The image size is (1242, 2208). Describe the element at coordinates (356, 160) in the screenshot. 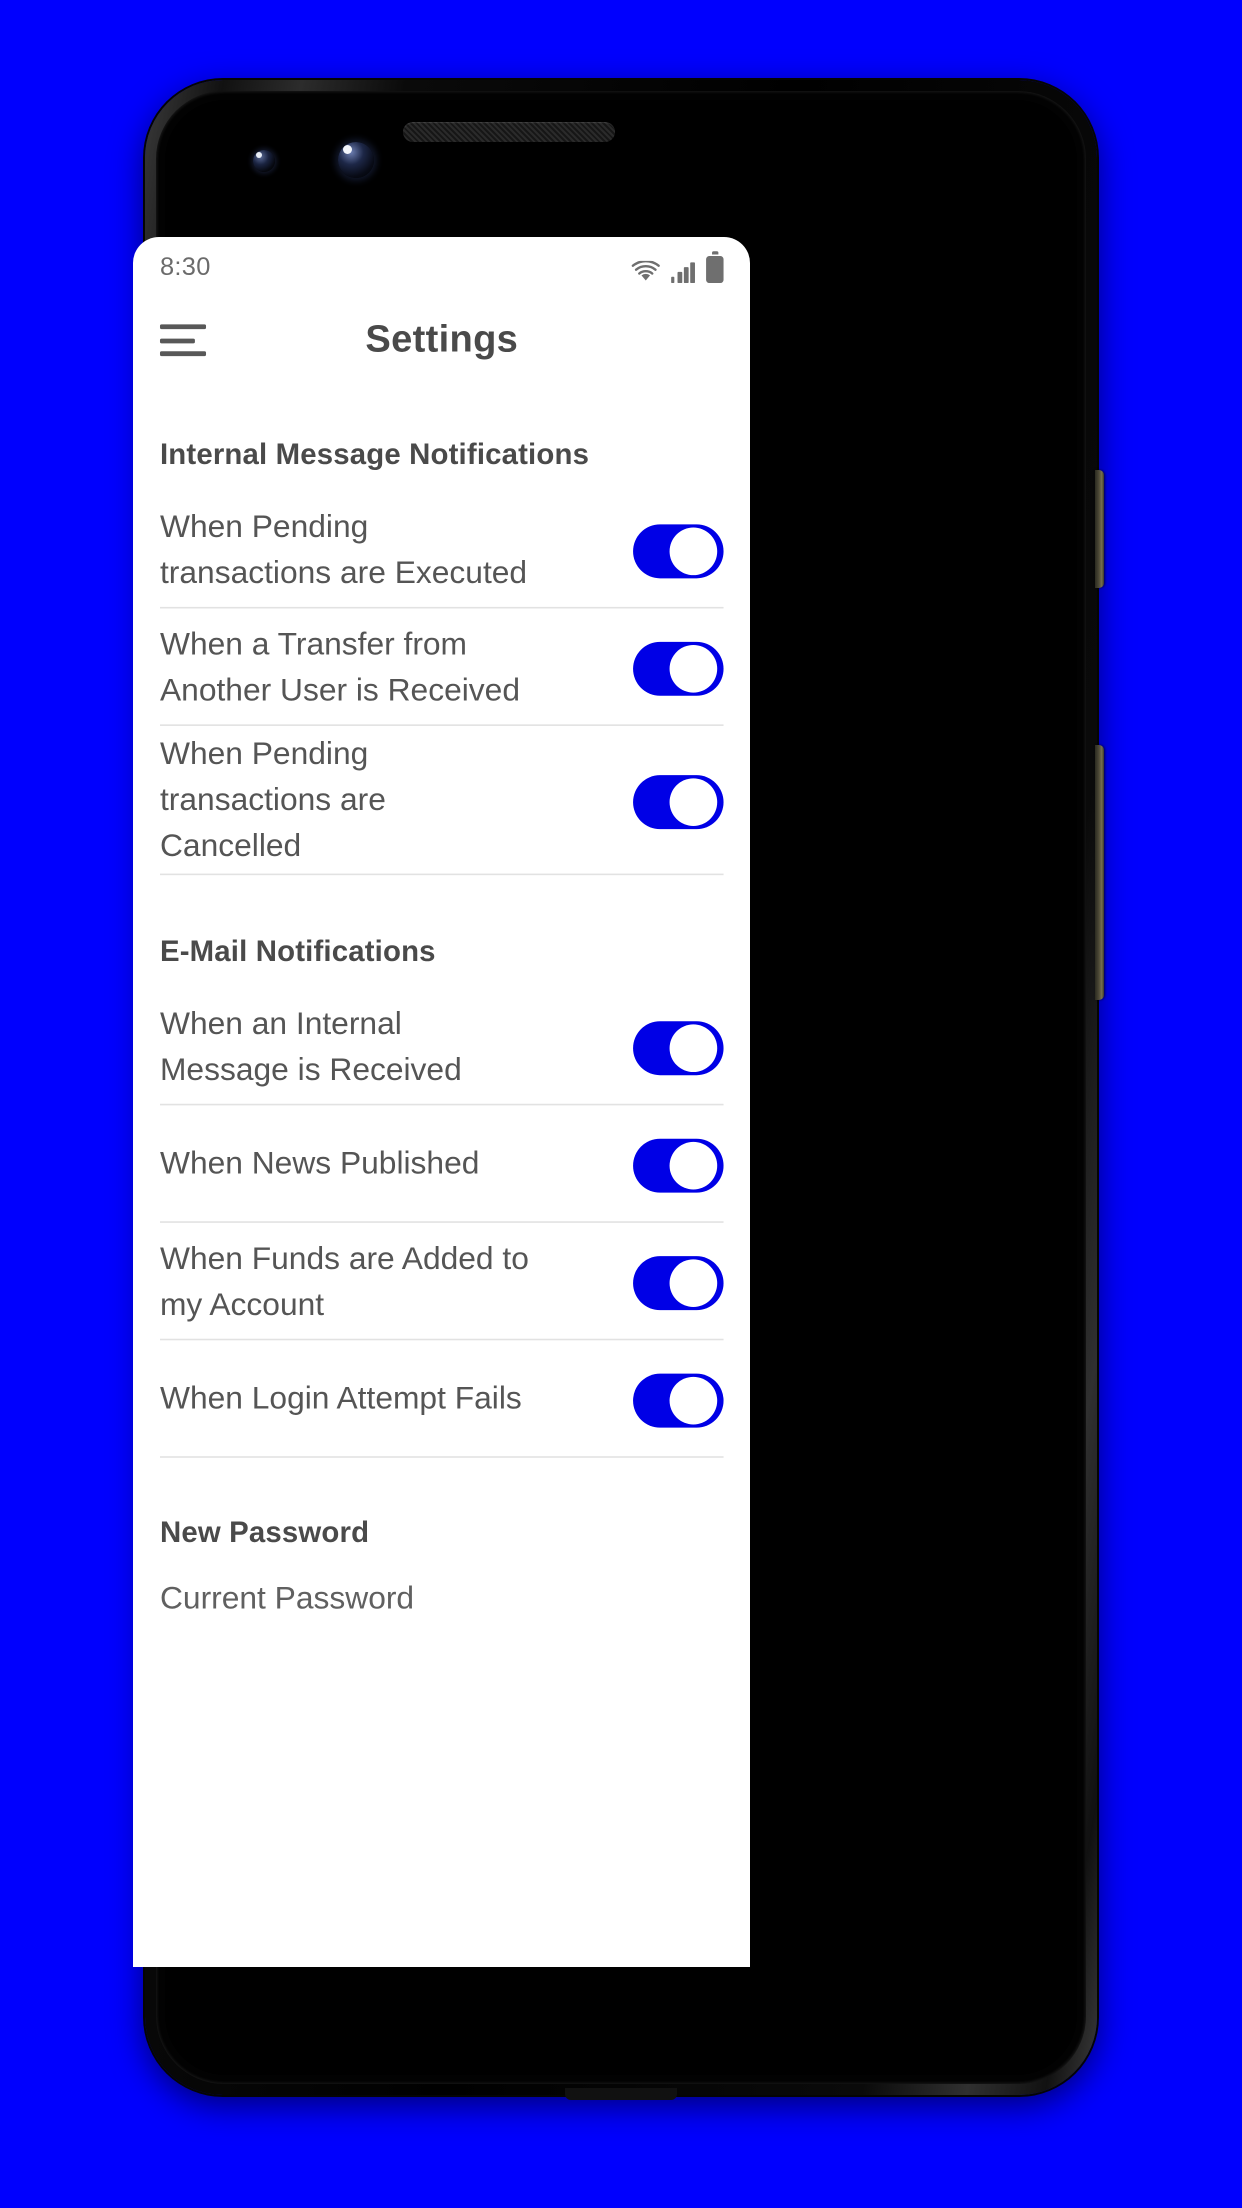

I see `front-camera-icon` at that location.